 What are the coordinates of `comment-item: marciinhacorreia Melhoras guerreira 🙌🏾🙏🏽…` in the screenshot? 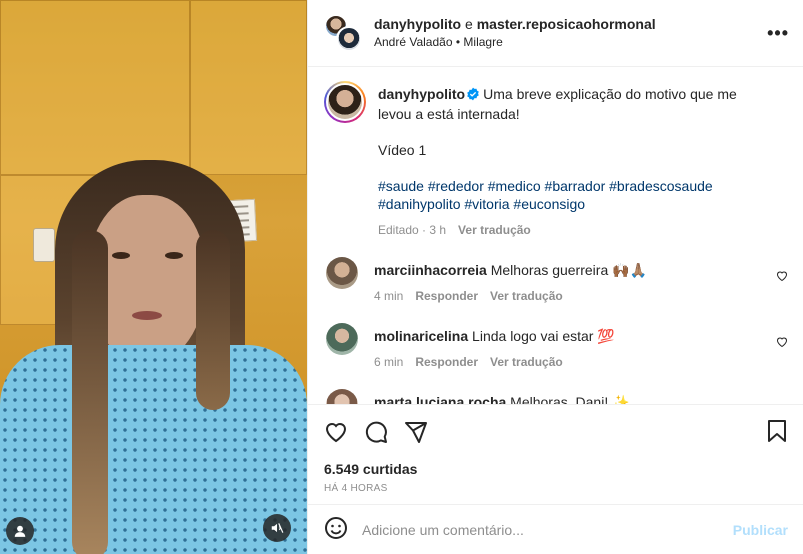 It's located at (556, 281).